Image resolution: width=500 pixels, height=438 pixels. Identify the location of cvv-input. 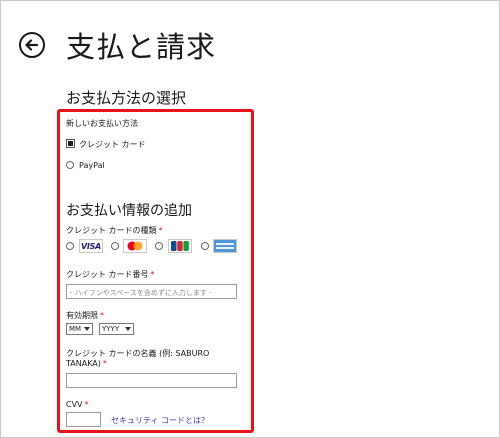
(83, 419).